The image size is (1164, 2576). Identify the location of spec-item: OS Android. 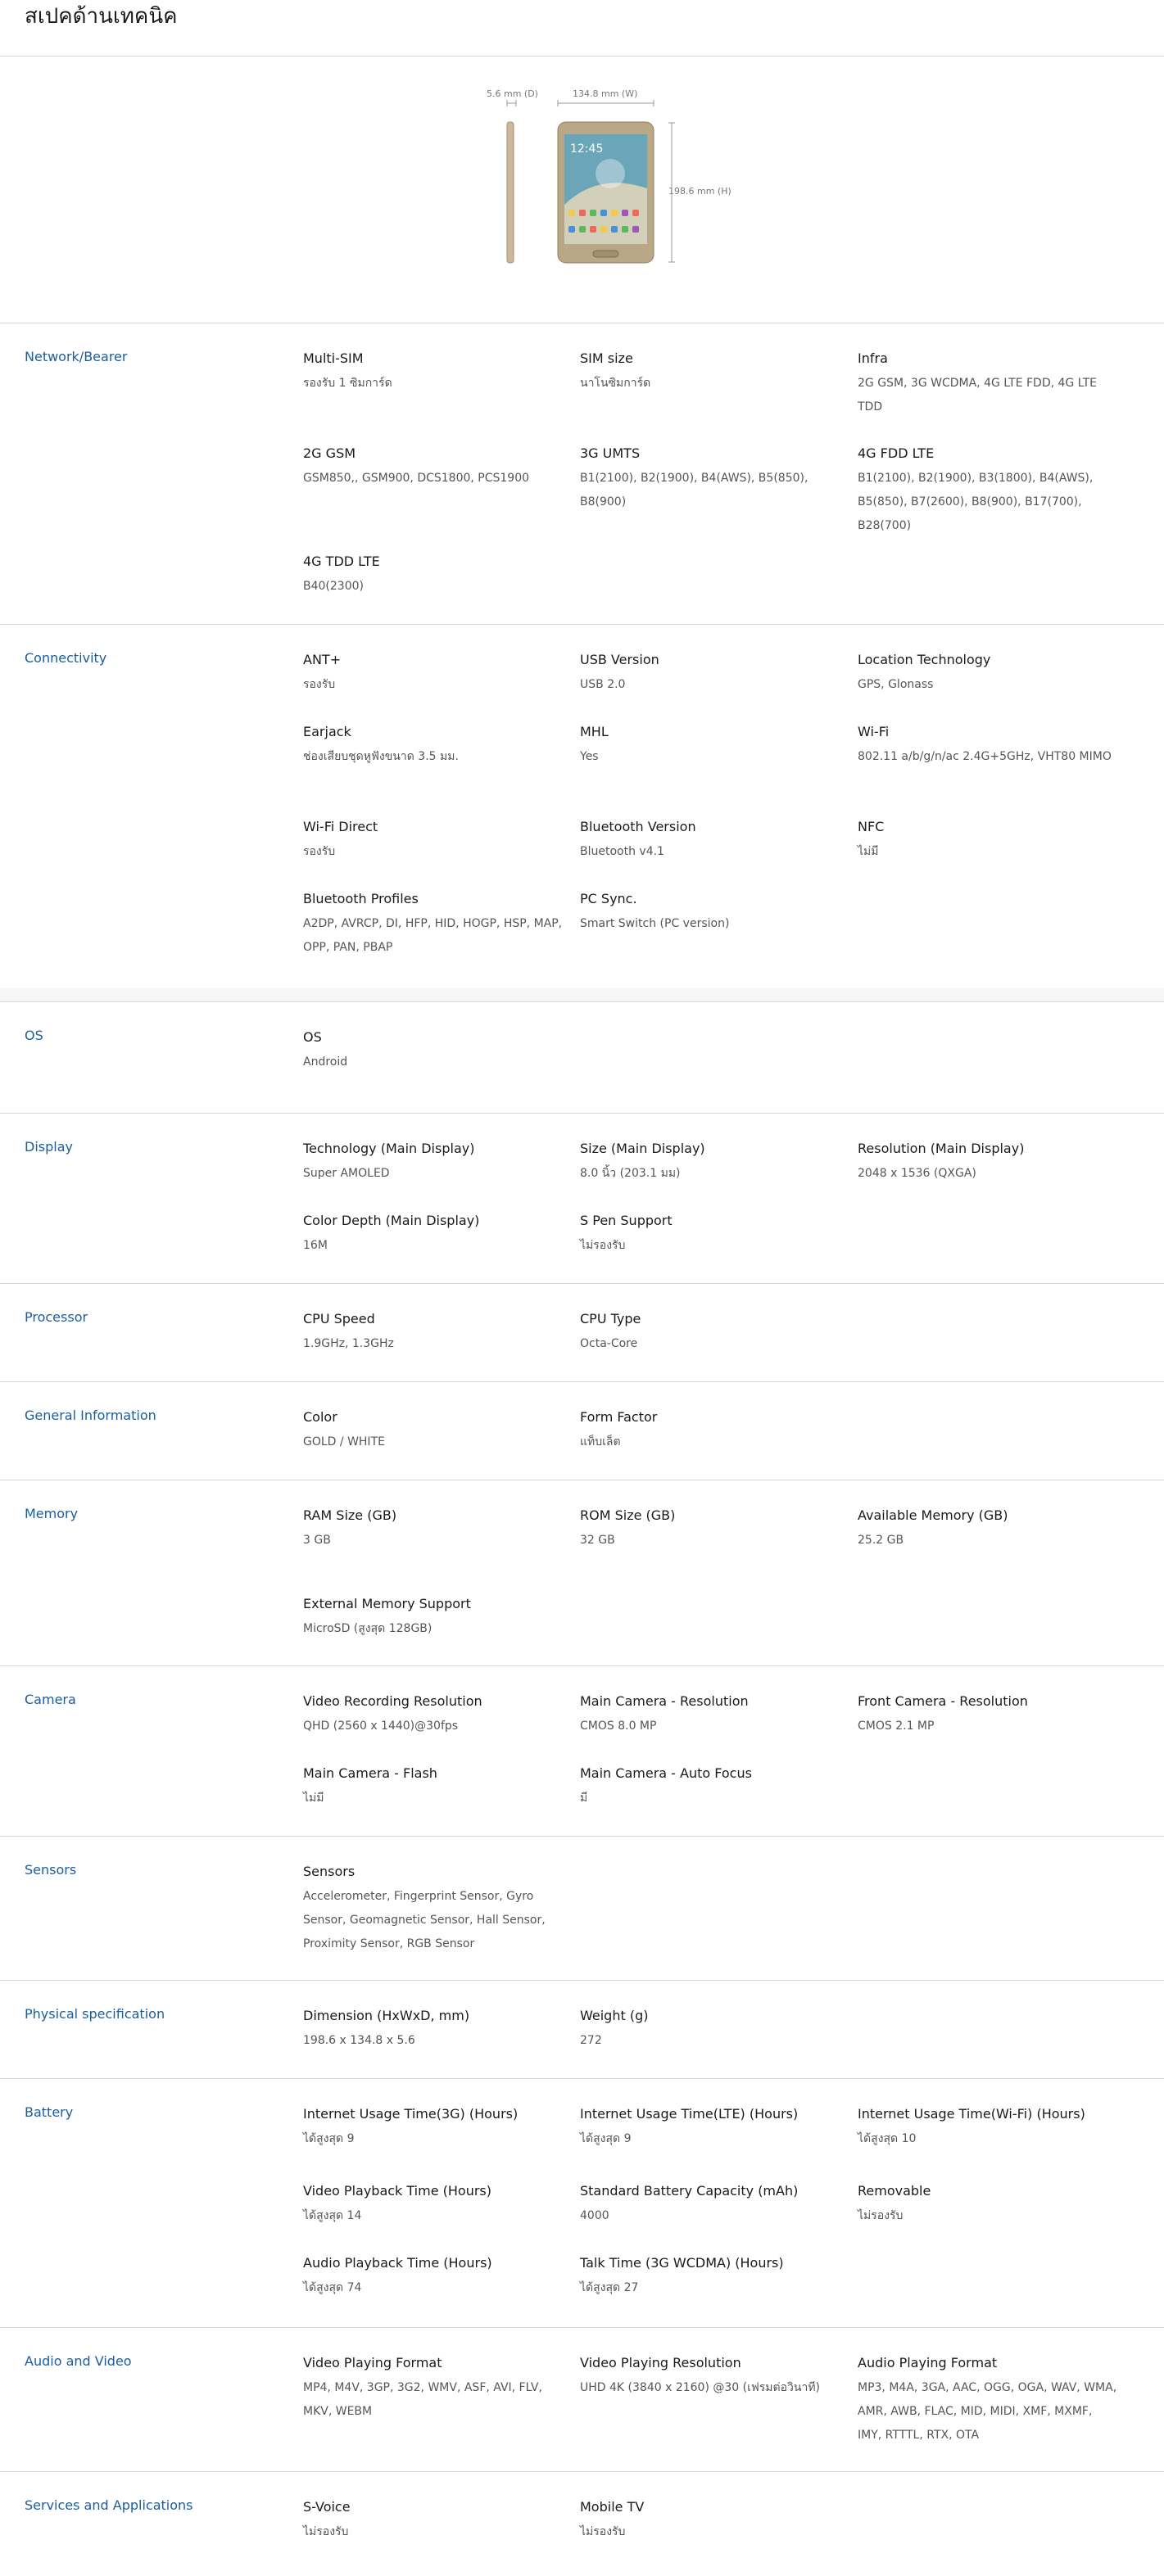
(434, 1051).